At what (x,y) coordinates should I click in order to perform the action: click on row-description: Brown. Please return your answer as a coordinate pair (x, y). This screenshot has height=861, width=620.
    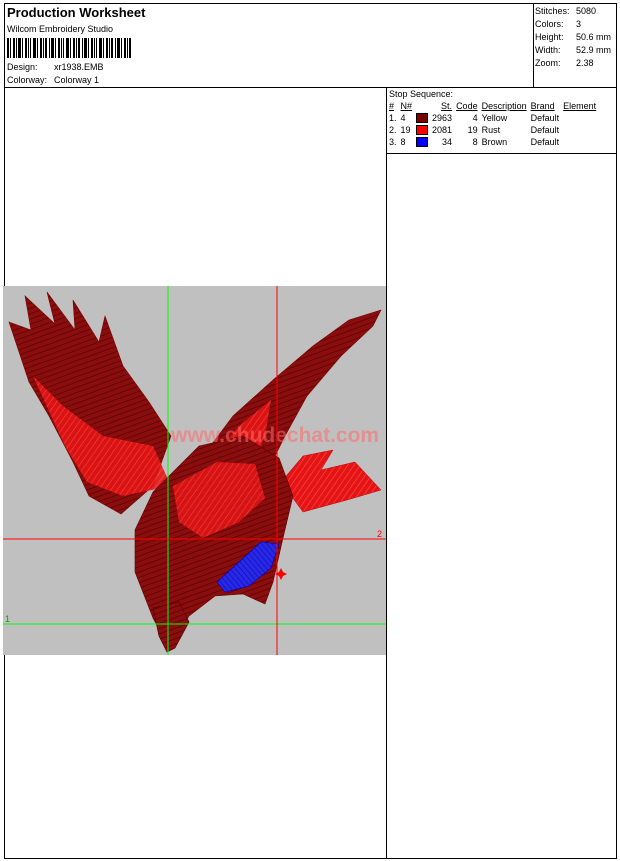
    Looking at the image, I should click on (494, 142).